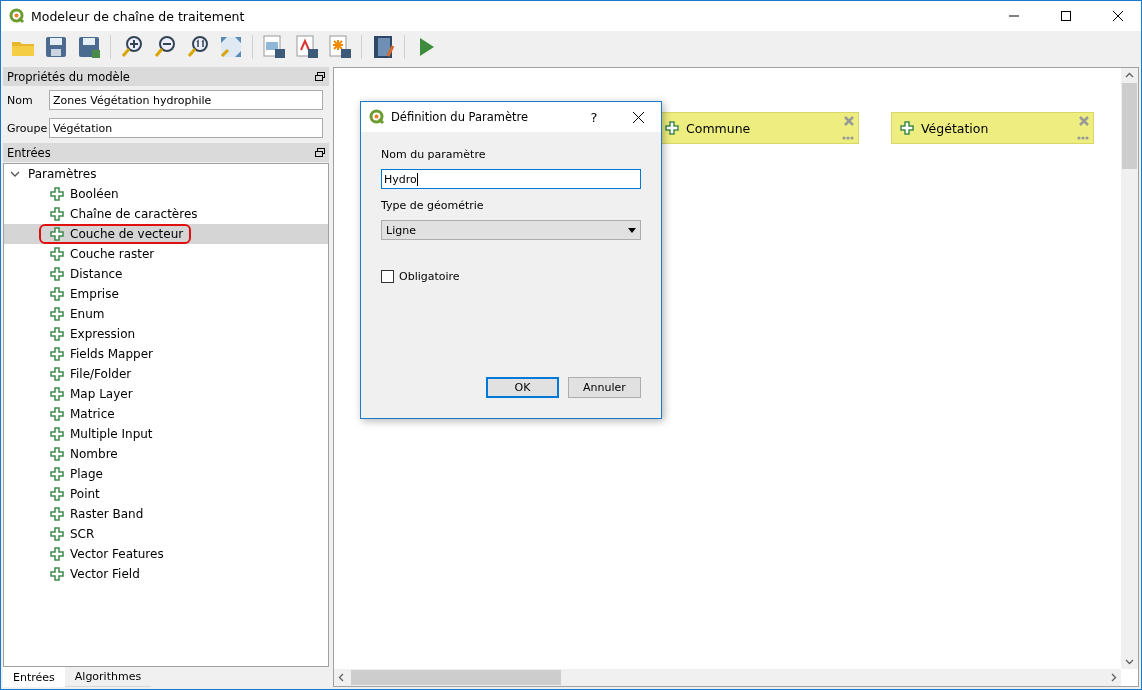 The image size is (1142, 690). Describe the element at coordinates (20, 100) in the screenshot. I see `field-label: Nom` at that location.